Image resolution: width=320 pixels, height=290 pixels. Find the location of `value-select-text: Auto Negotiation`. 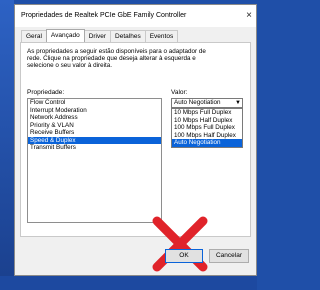

value-select-text: Auto Negotiation is located at coordinates (197, 102).